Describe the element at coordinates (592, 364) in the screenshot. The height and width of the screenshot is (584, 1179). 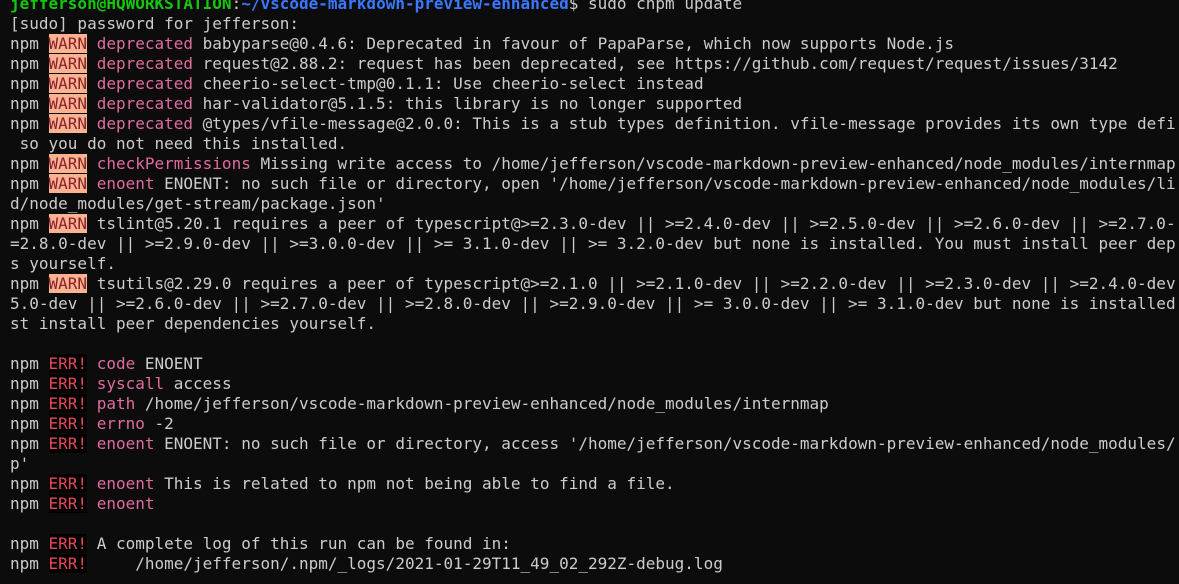
I see `terminal-line: npm ERR! code ENOENT` at that location.